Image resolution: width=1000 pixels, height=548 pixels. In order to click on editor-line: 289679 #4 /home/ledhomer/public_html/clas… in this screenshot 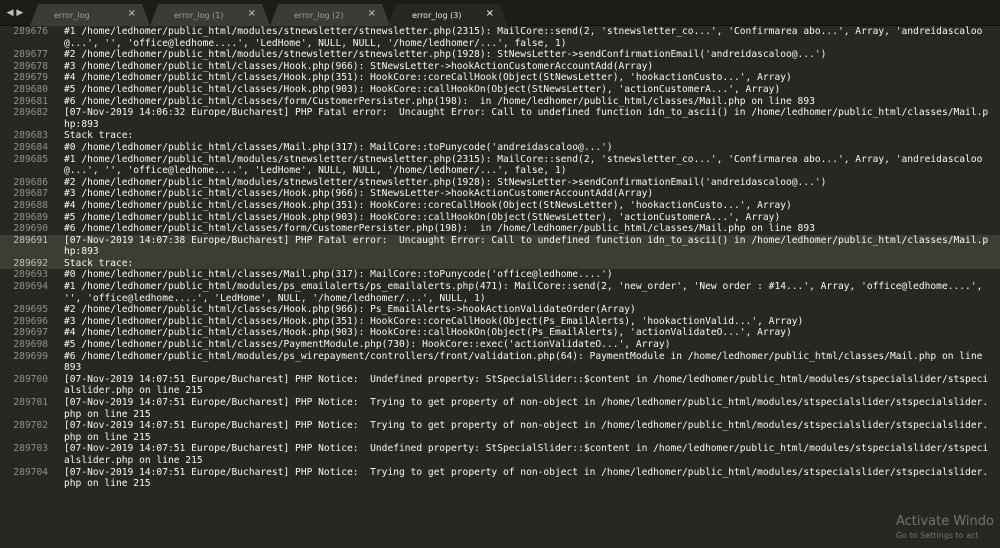, I will do `click(500, 78)`.